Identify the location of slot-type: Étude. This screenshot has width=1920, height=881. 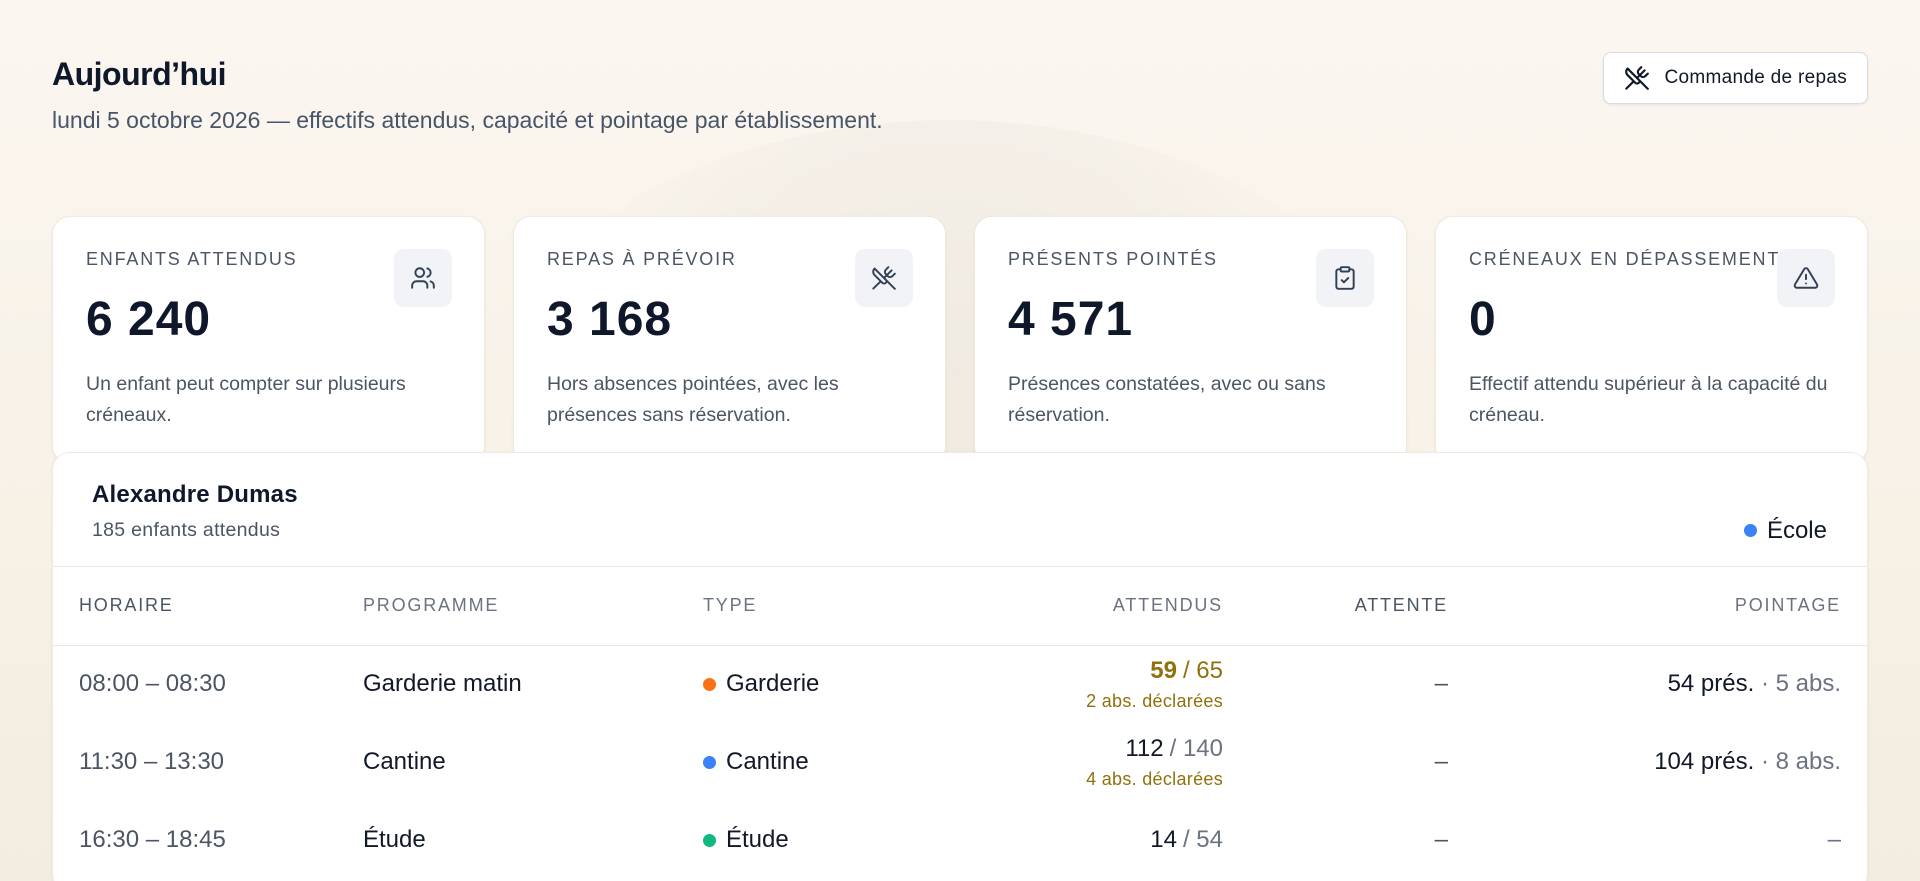
(823, 840).